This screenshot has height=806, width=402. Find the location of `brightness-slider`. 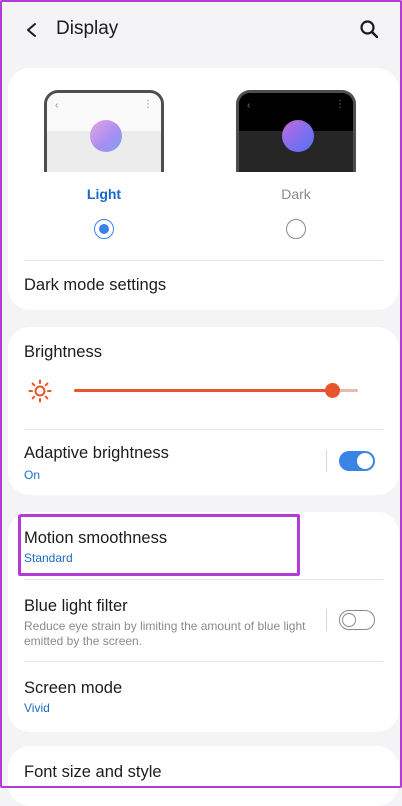

brightness-slider is located at coordinates (216, 390).